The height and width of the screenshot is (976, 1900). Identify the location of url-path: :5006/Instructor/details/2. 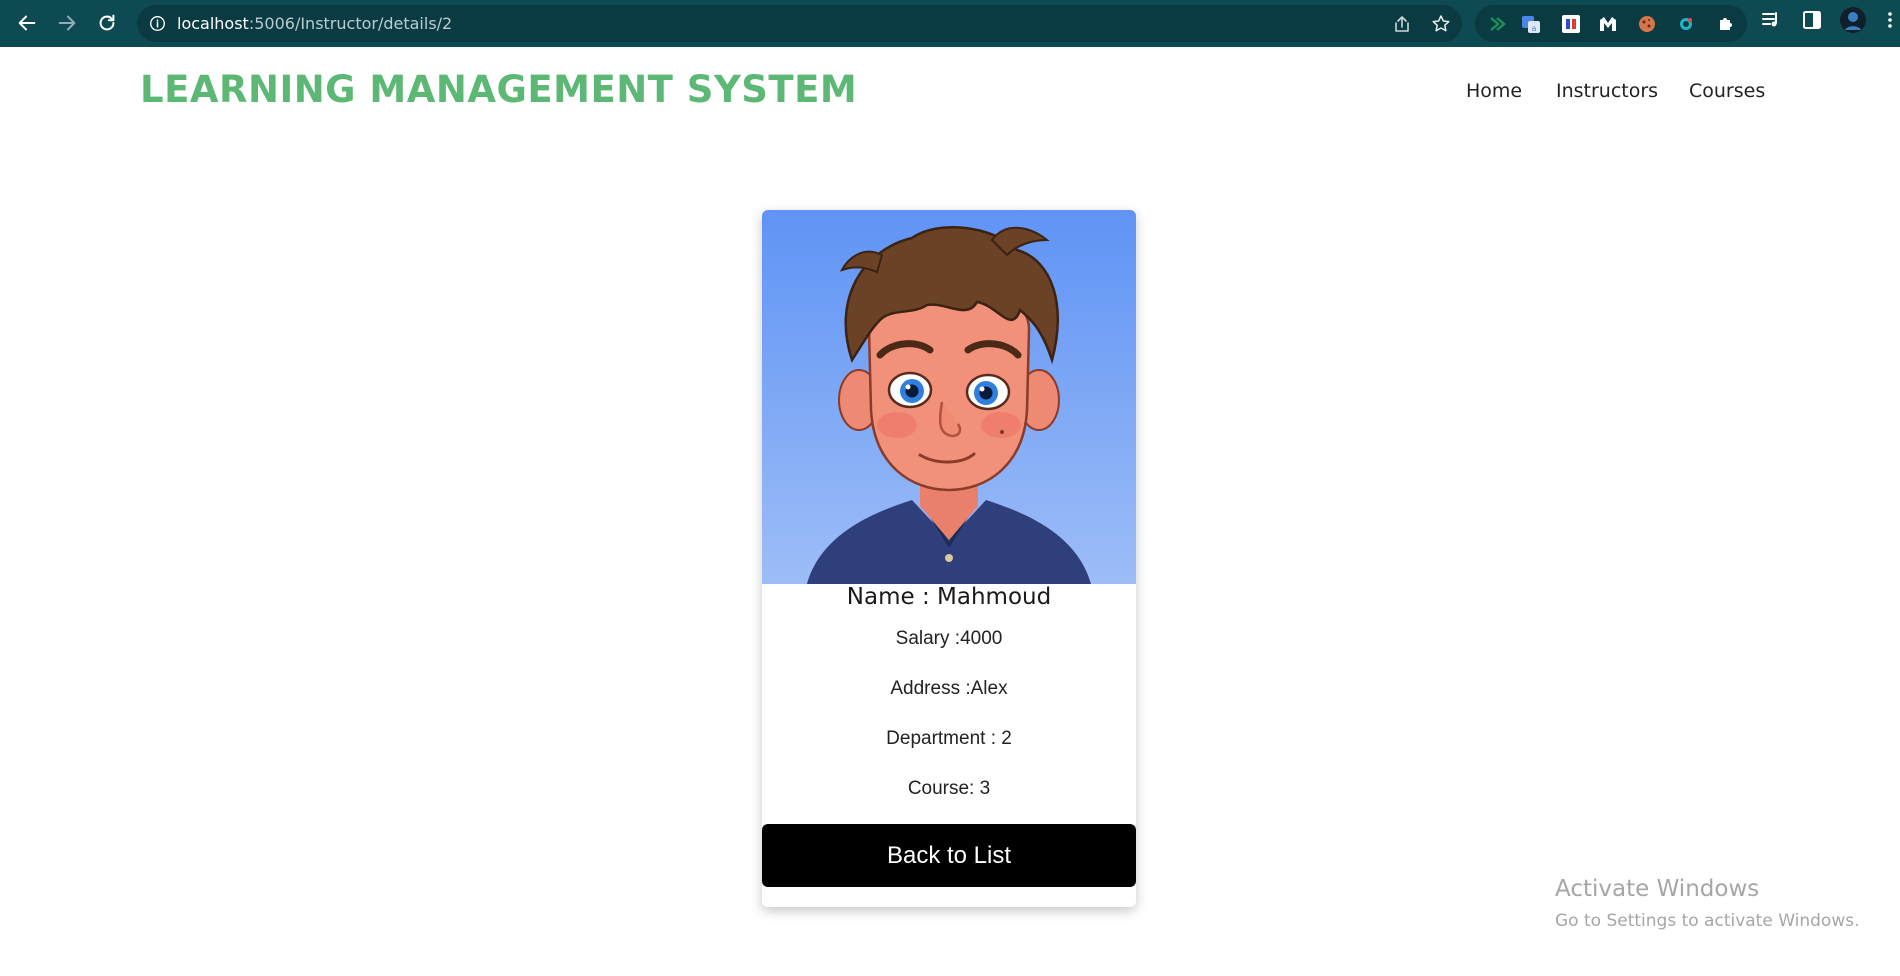
(350, 23).